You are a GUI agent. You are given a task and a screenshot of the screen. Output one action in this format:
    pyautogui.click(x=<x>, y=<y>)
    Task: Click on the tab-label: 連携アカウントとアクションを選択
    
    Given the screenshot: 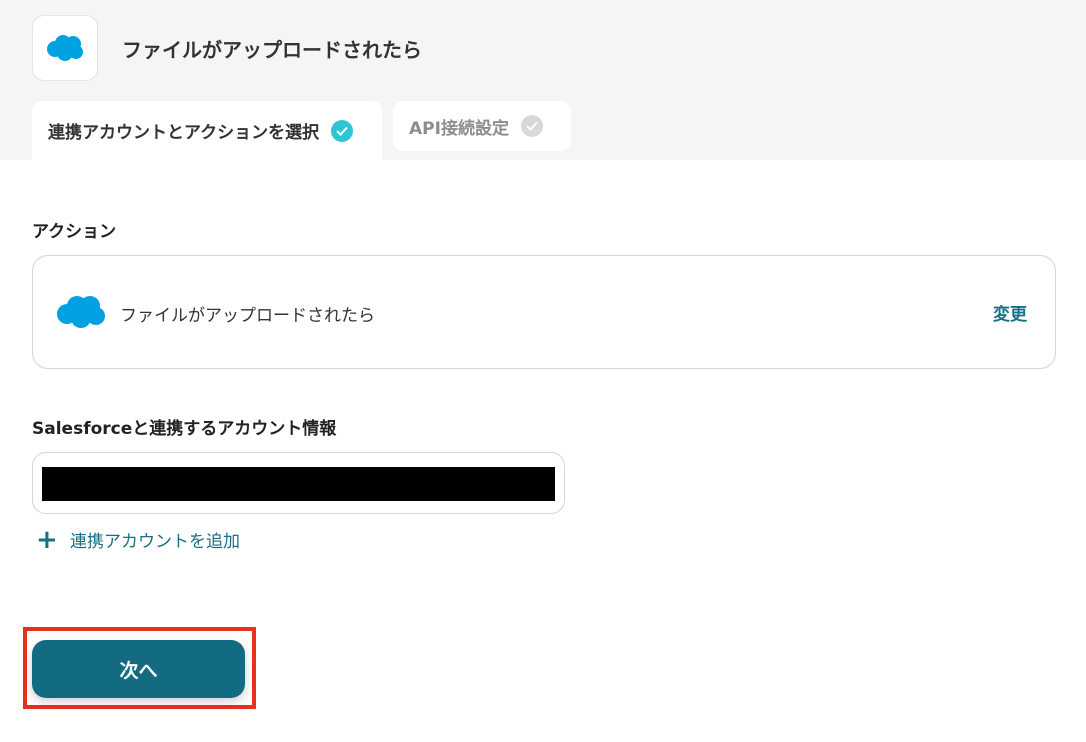 What is the action you would take?
    pyautogui.click(x=184, y=133)
    